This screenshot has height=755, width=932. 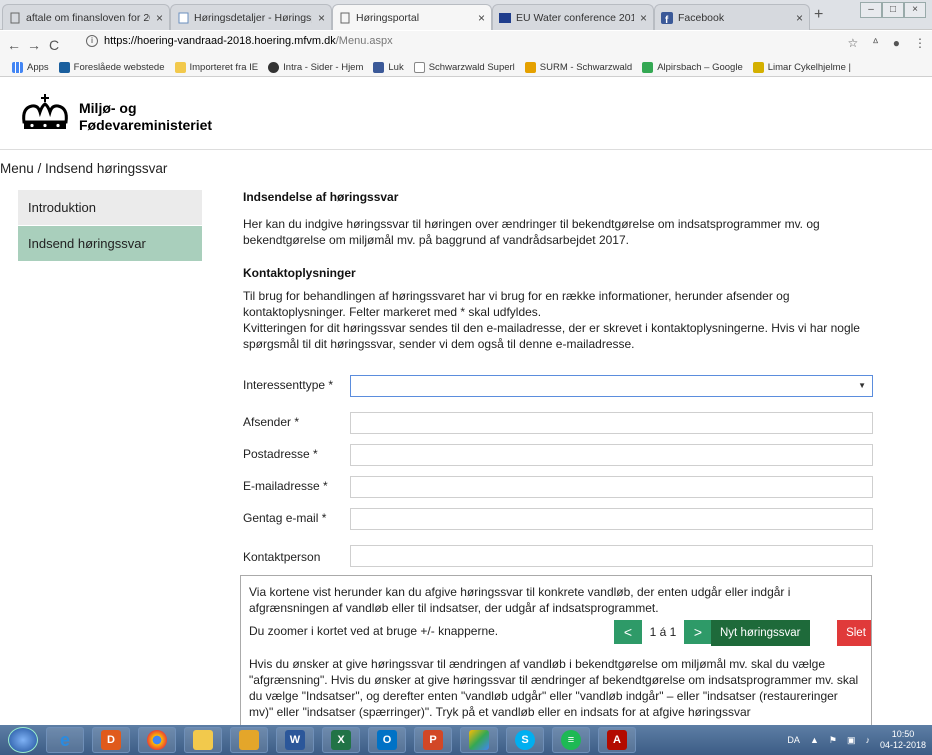 I want to click on delete-button: Slet, so click(x=854, y=633).